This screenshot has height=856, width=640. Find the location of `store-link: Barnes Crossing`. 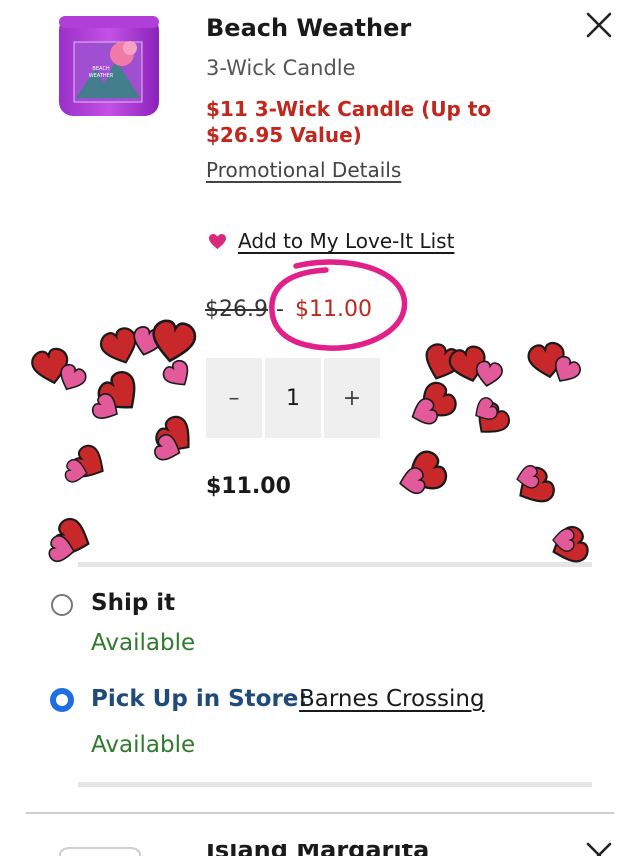

store-link: Barnes Crossing is located at coordinates (392, 699).